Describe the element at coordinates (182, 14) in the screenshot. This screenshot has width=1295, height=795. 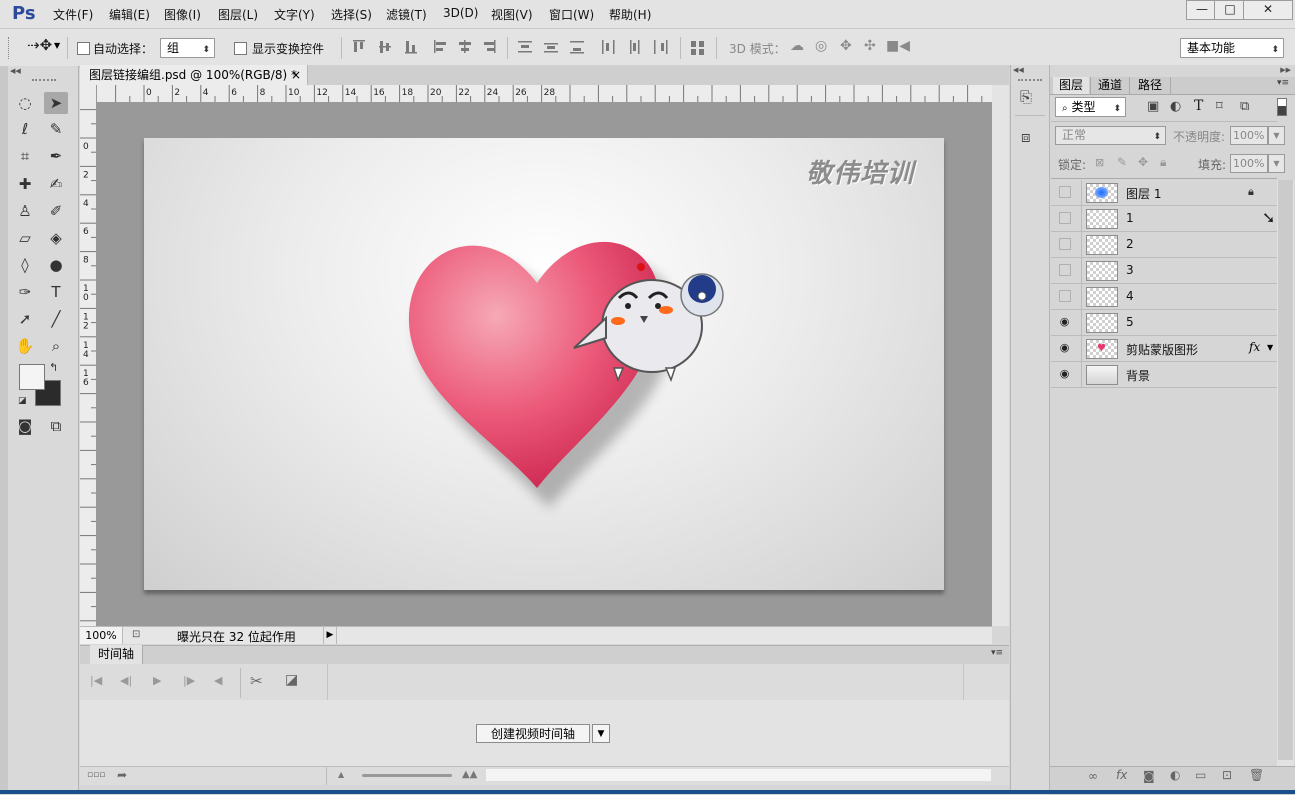
I see `menu-image: 图像(I)` at that location.